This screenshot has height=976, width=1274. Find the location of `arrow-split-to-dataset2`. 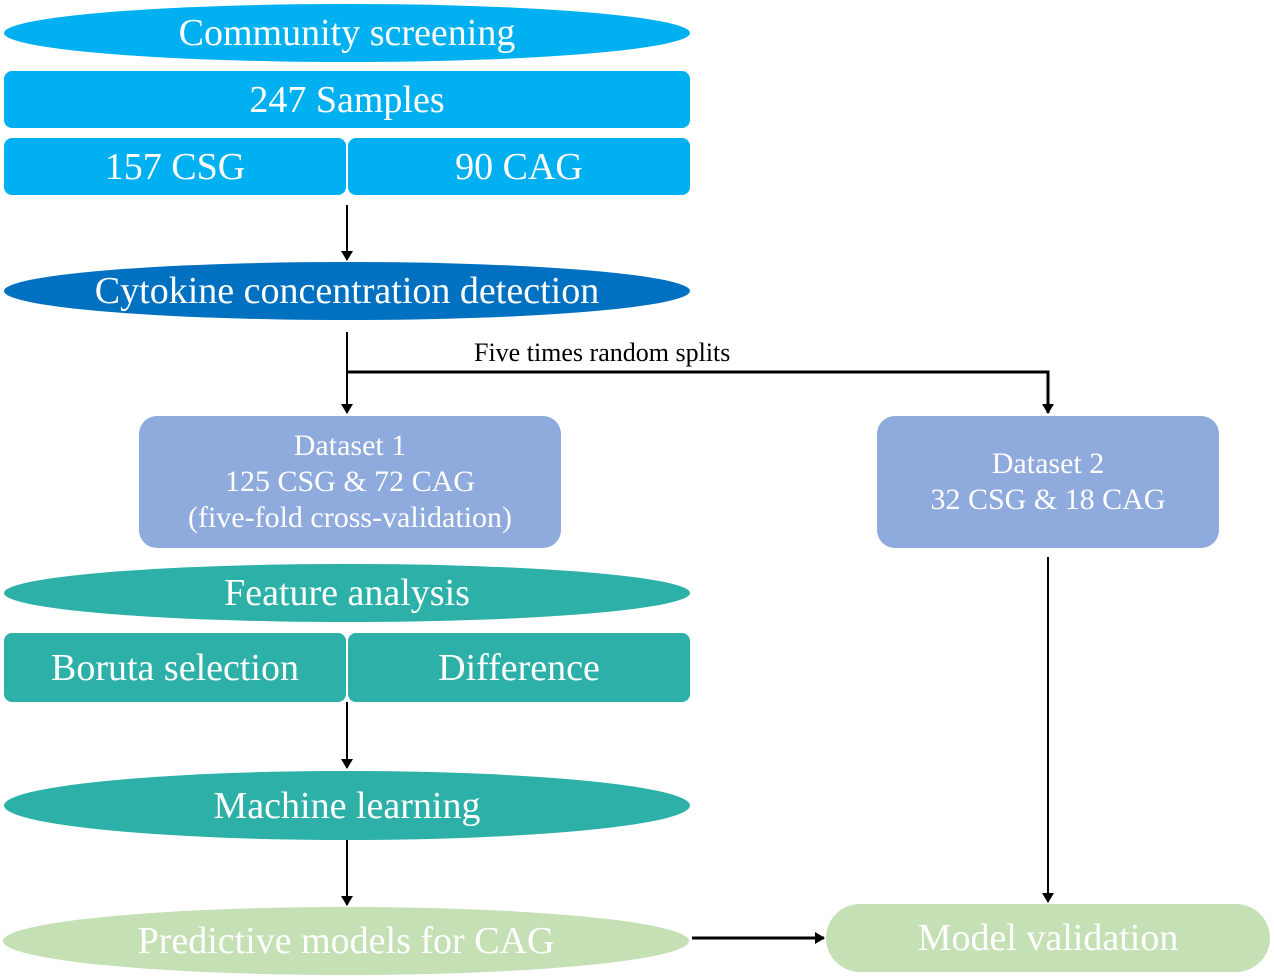

arrow-split-to-dataset2 is located at coordinates (700, 392).